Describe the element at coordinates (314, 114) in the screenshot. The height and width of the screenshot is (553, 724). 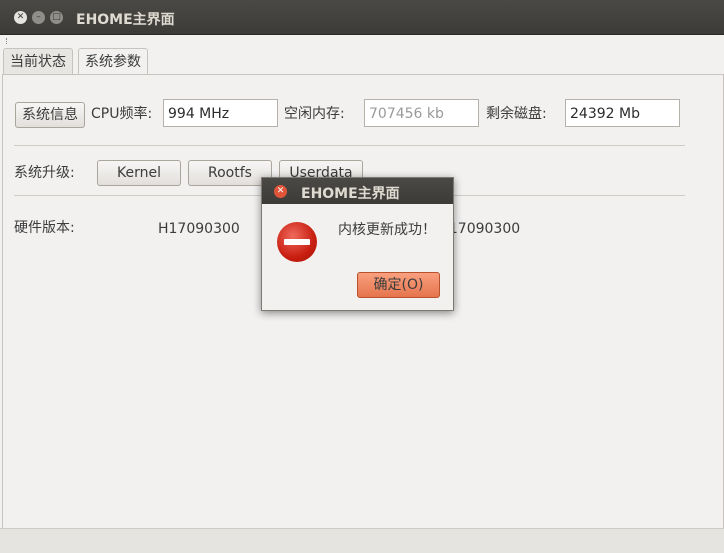
I see `memory-label: 空闲内存:` at that location.